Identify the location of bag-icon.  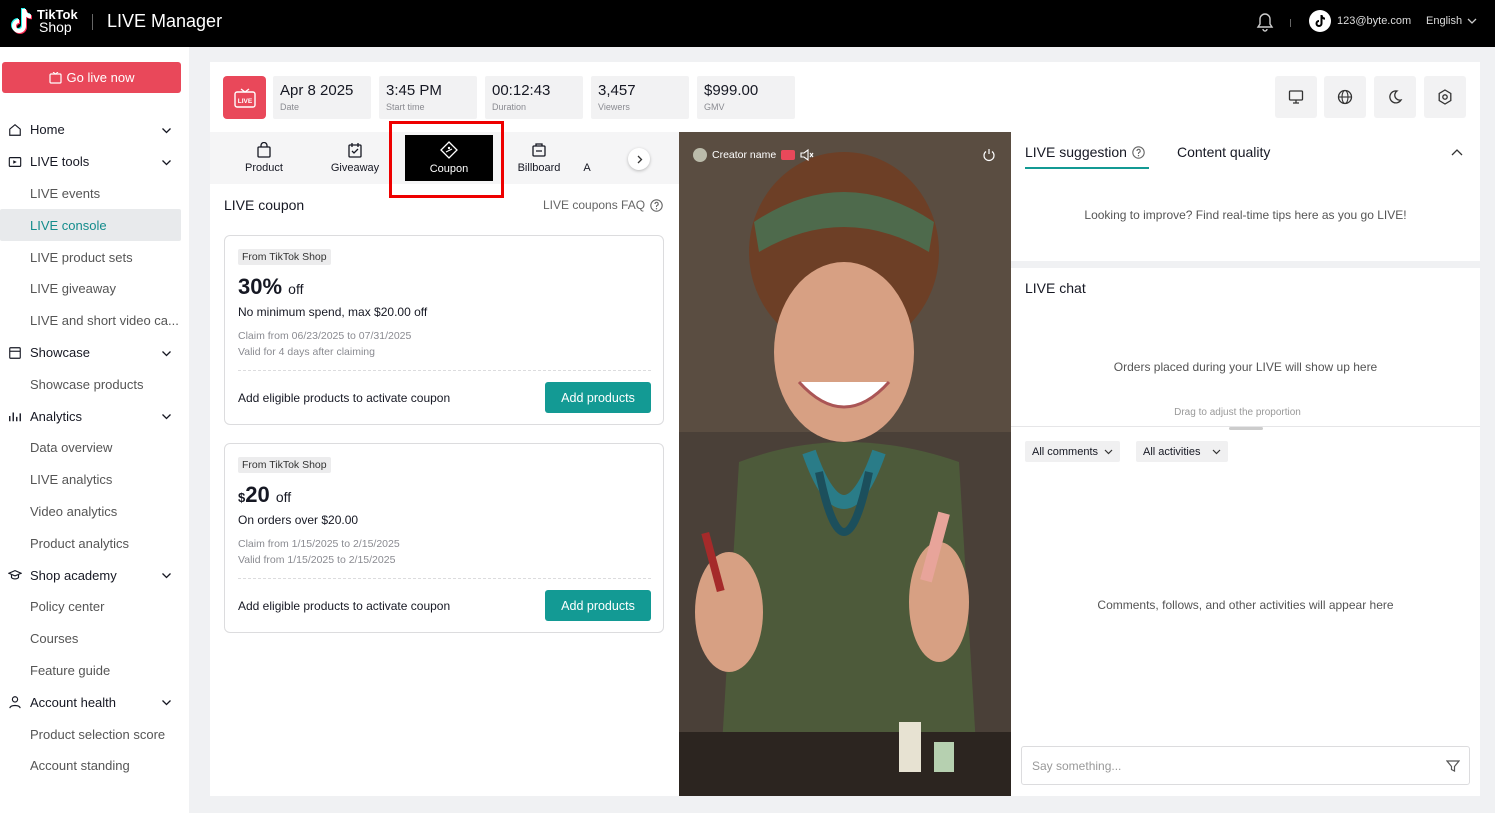
(264, 150).